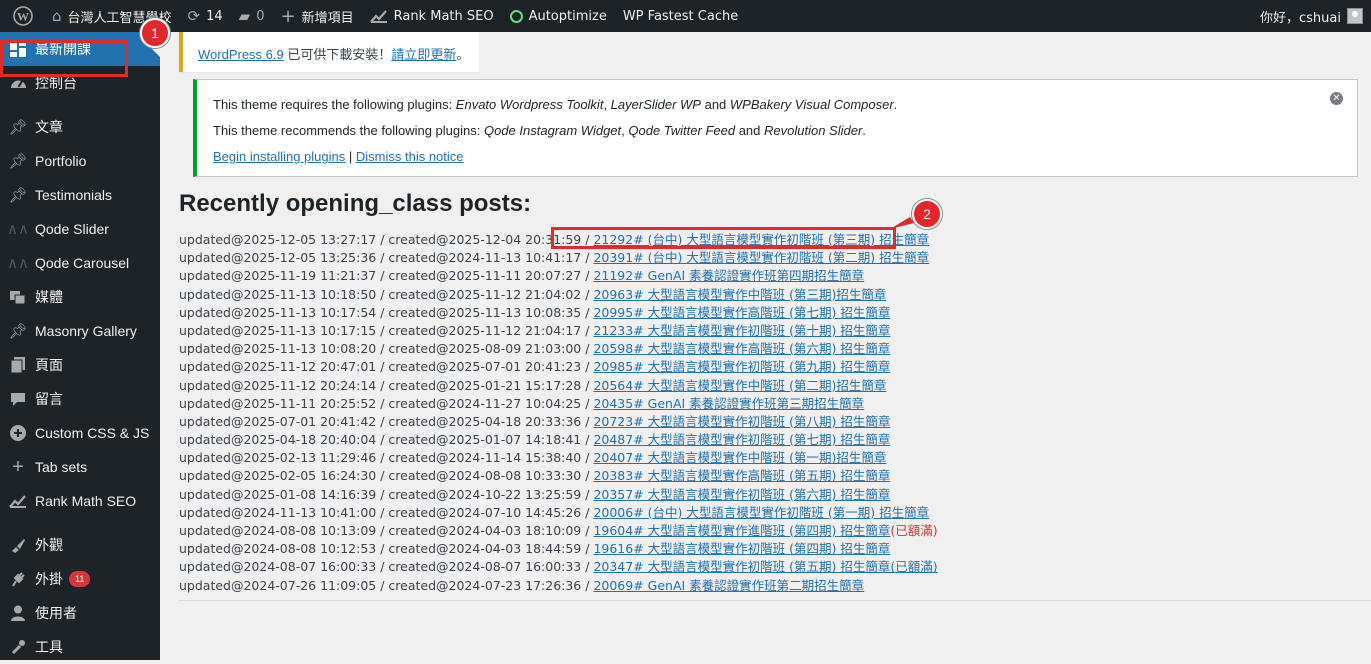  Describe the element at coordinates (74, 195) in the screenshot. I see `menu-label: Testimonials` at that location.